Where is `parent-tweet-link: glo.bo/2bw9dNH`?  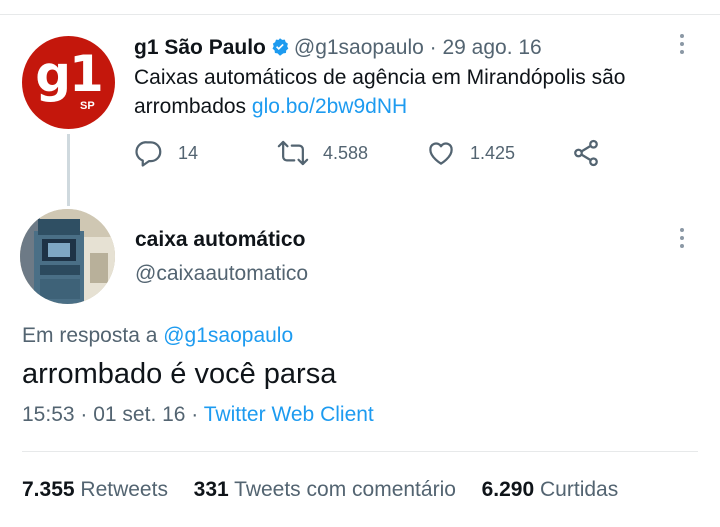
parent-tweet-link: glo.bo/2bw9dNH is located at coordinates (329, 106).